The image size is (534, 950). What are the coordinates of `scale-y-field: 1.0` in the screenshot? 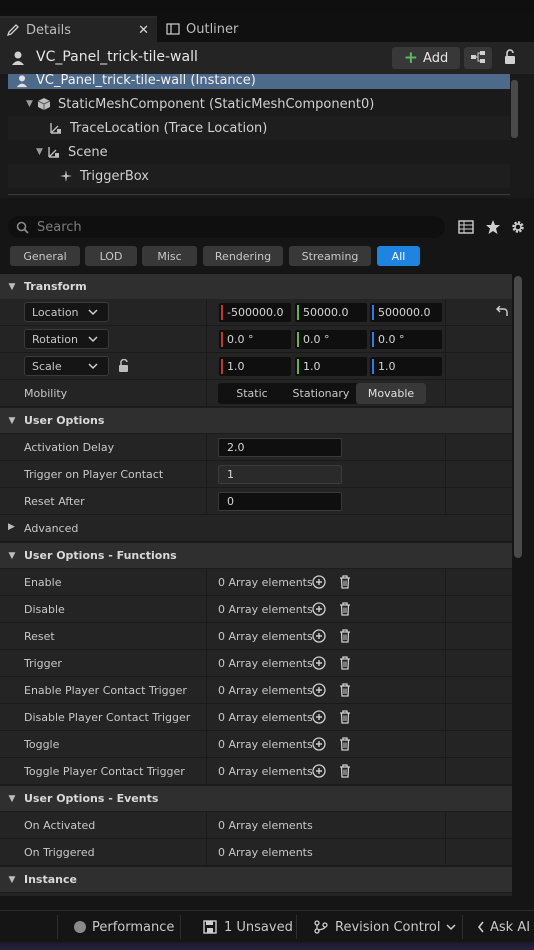 It's located at (331, 366).